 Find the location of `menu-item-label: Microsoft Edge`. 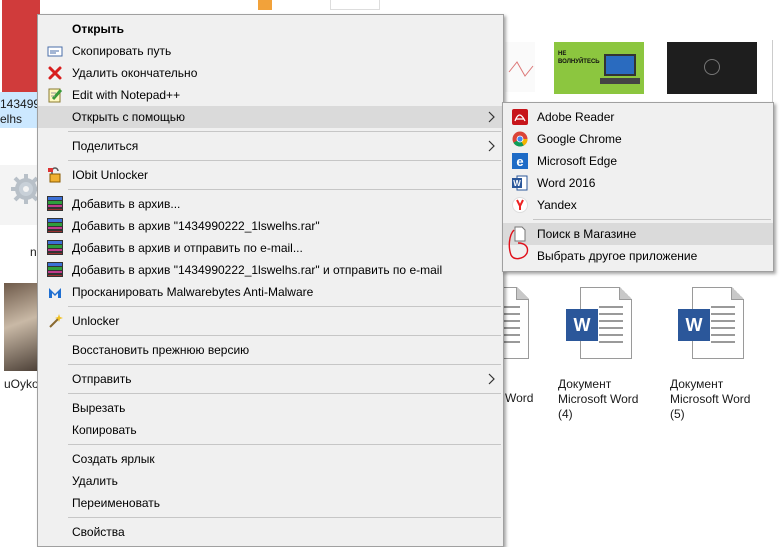

menu-item-label: Microsoft Edge is located at coordinates (577, 161).